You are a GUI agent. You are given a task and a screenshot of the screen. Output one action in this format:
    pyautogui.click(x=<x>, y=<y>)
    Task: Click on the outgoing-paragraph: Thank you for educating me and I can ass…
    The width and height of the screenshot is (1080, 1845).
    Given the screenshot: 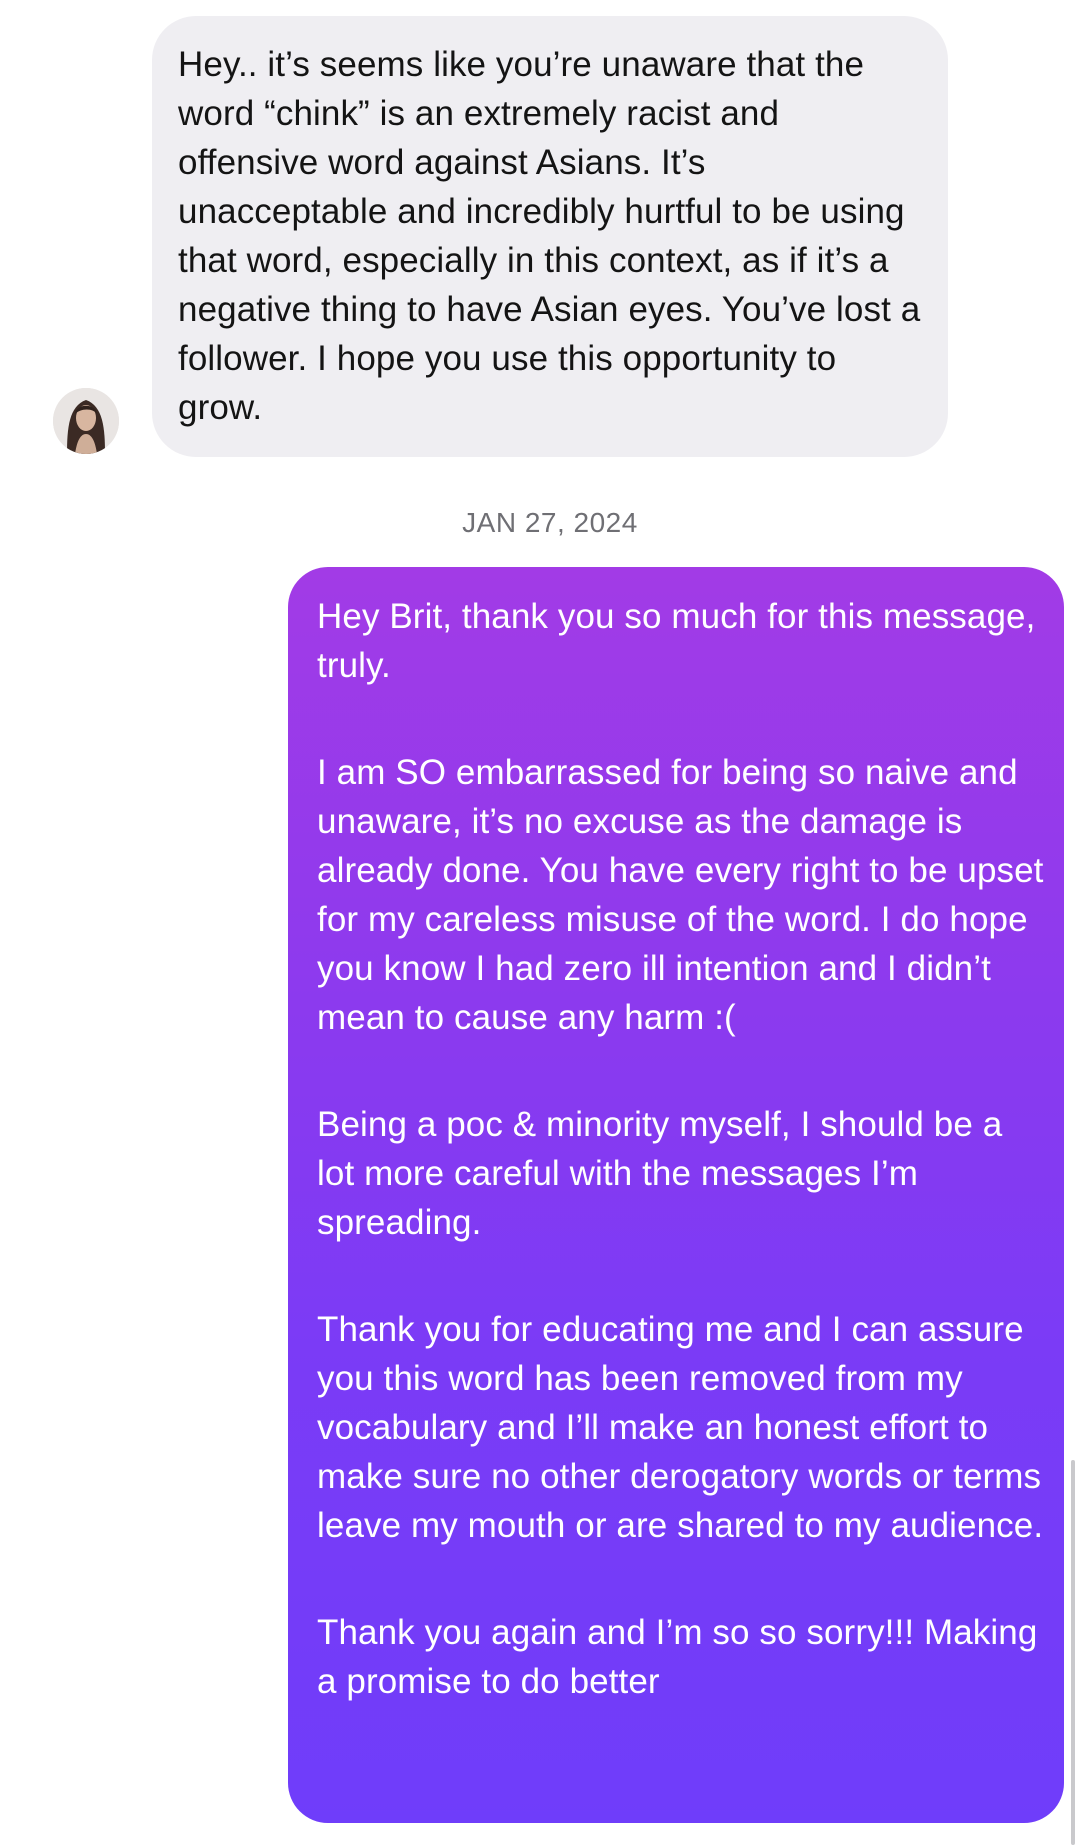 What is the action you would take?
    pyautogui.click(x=680, y=1427)
    